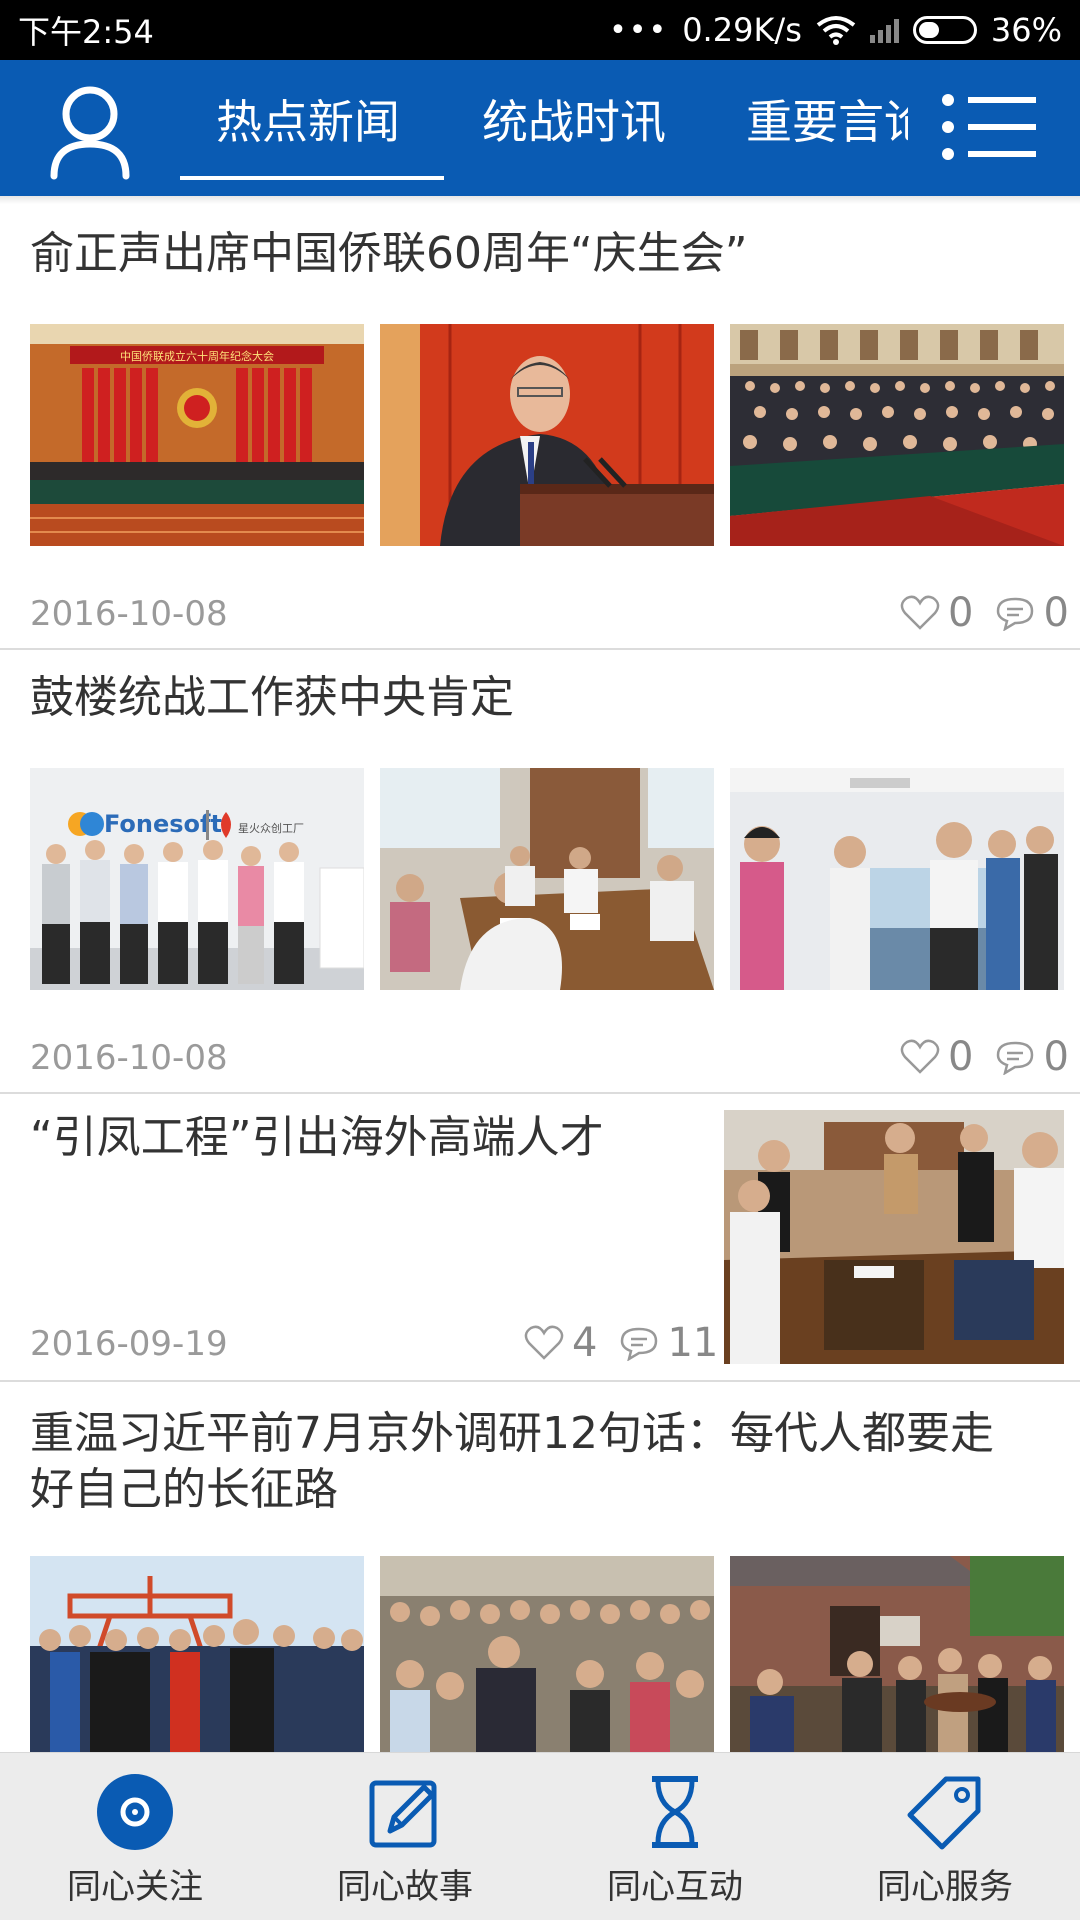  What do you see at coordinates (884, 30) in the screenshot?
I see `signal-icon` at bounding box center [884, 30].